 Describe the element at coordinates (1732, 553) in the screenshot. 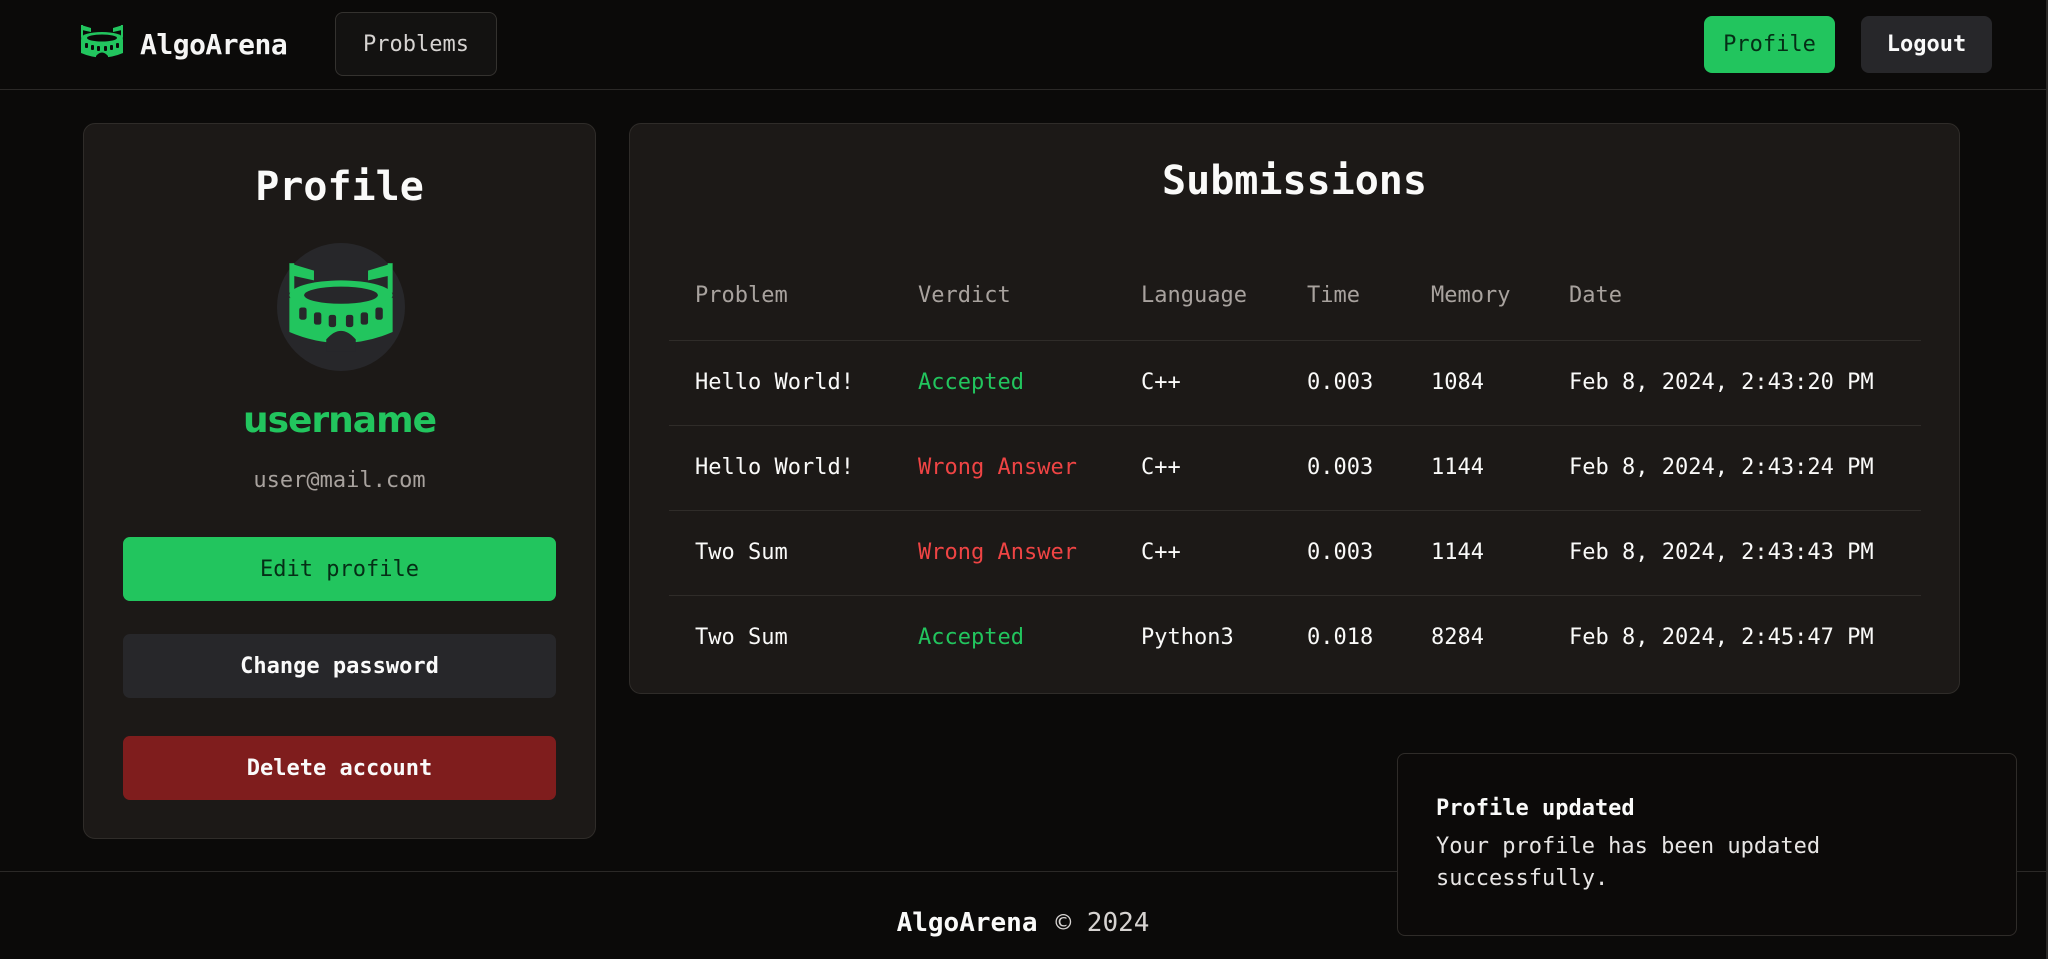

I see `cell-date: Feb 8, 2024, 2:43:43 PM` at that location.